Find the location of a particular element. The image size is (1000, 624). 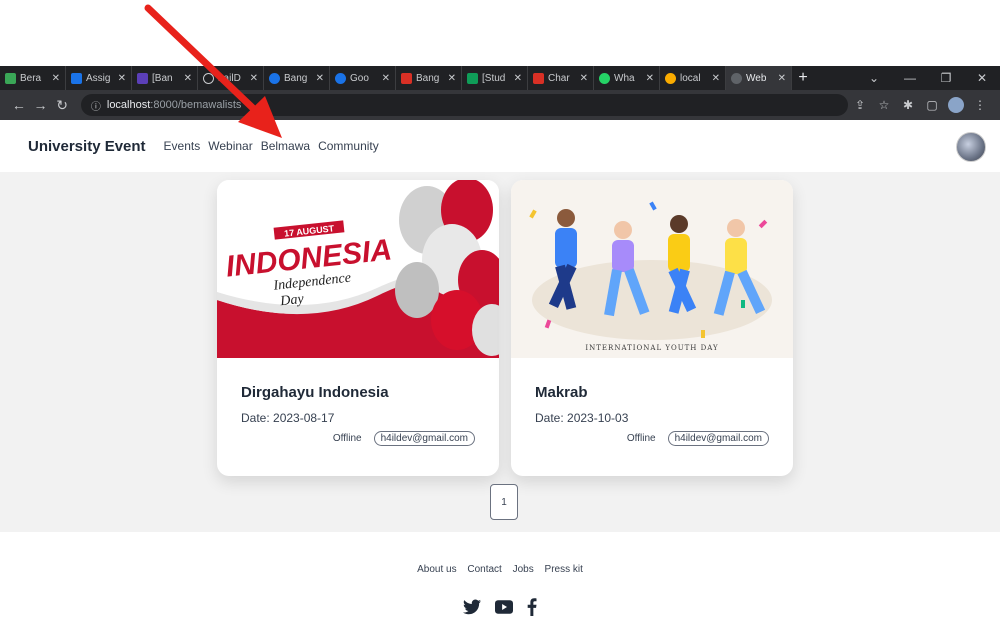

browser-tab-active: Web ✕ is located at coordinates (759, 78).